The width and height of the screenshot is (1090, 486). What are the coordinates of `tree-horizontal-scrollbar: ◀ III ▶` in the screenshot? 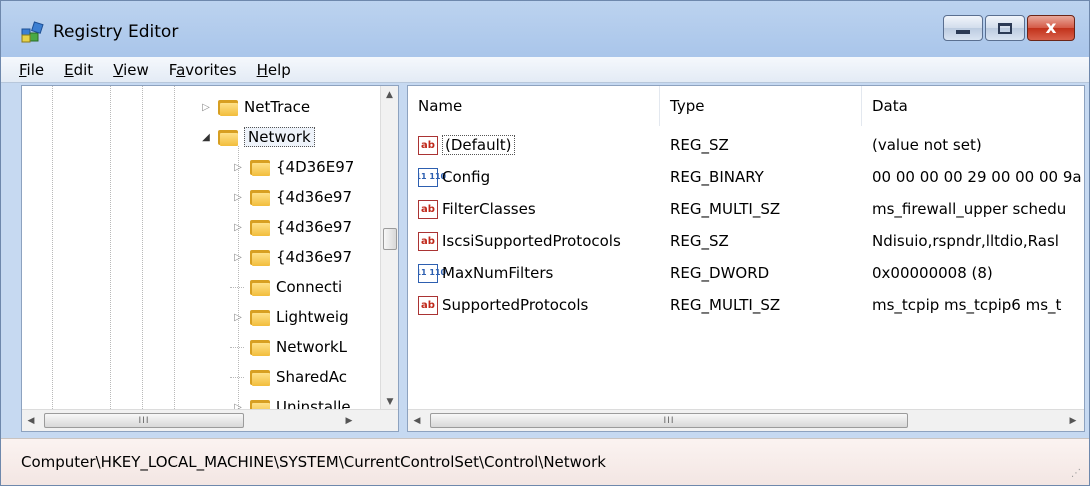 It's located at (210, 420).